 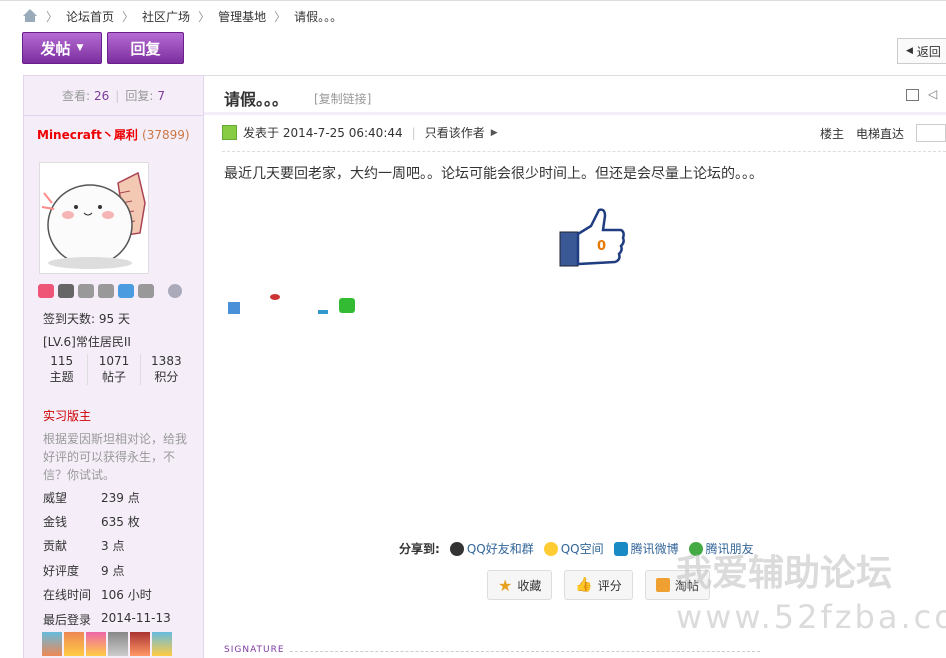 I want to click on share-qzone-label: QQ空间, so click(x=582, y=549).